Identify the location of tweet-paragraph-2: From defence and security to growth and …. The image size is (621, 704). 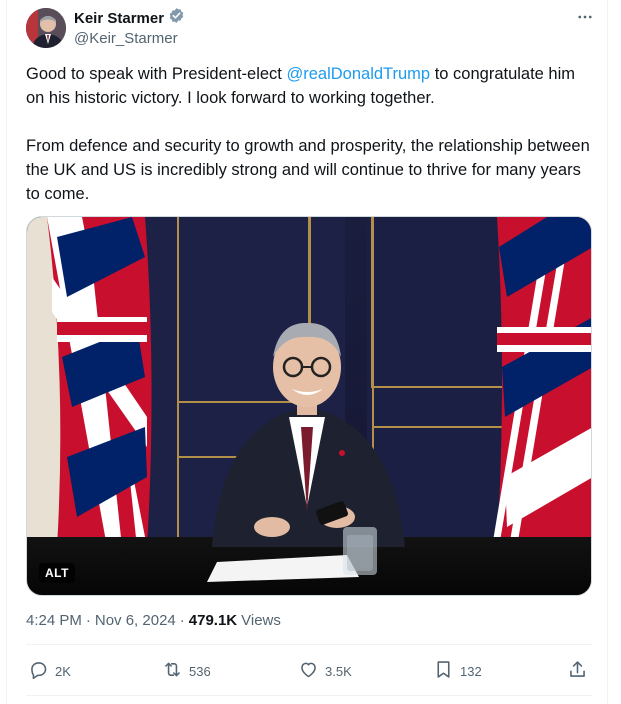
(308, 170).